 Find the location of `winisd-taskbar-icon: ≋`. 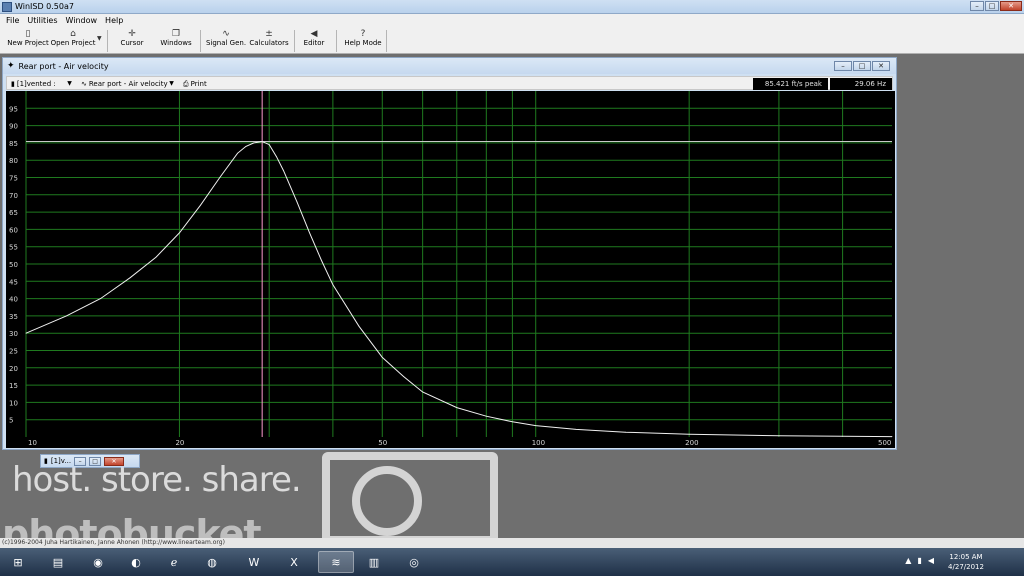

winisd-taskbar-icon: ≋ is located at coordinates (336, 562).